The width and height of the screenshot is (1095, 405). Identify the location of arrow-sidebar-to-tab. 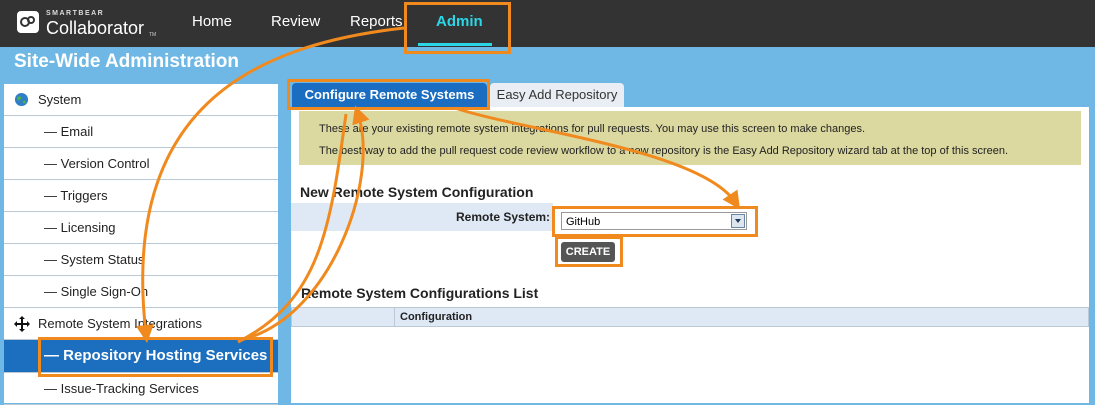
(304, 223).